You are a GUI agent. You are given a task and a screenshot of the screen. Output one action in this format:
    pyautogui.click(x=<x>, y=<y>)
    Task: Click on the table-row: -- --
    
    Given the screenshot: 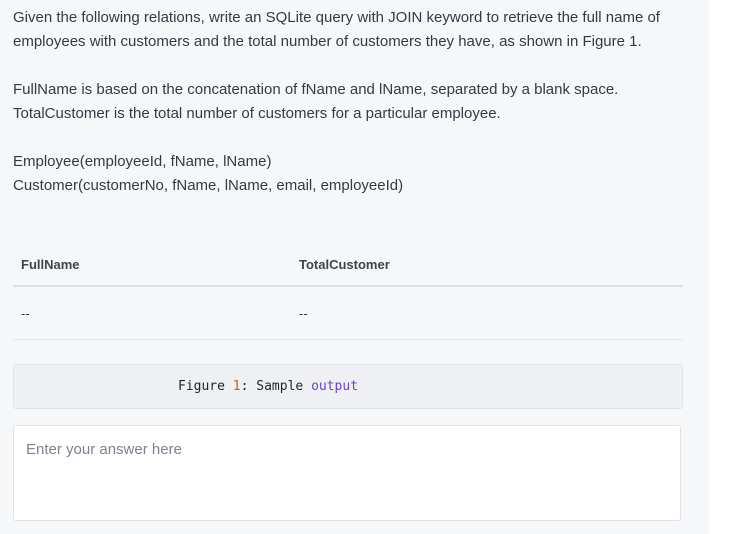 What is the action you would take?
    pyautogui.click(x=348, y=313)
    